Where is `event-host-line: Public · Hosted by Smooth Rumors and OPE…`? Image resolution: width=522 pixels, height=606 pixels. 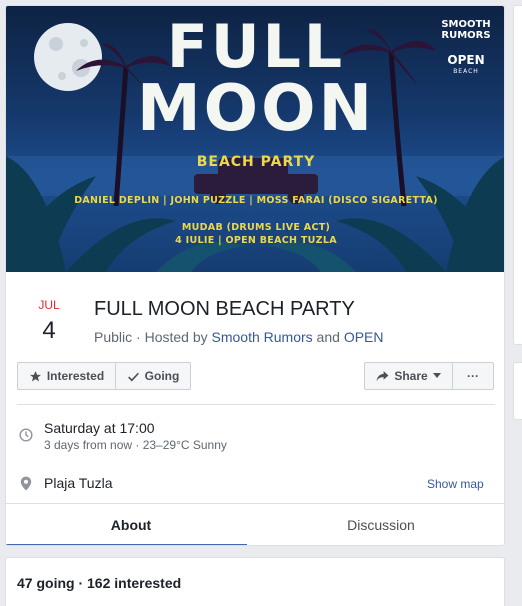
event-host-line: Public · Hosted by Smooth Rumors and OPE… is located at coordinates (239, 337).